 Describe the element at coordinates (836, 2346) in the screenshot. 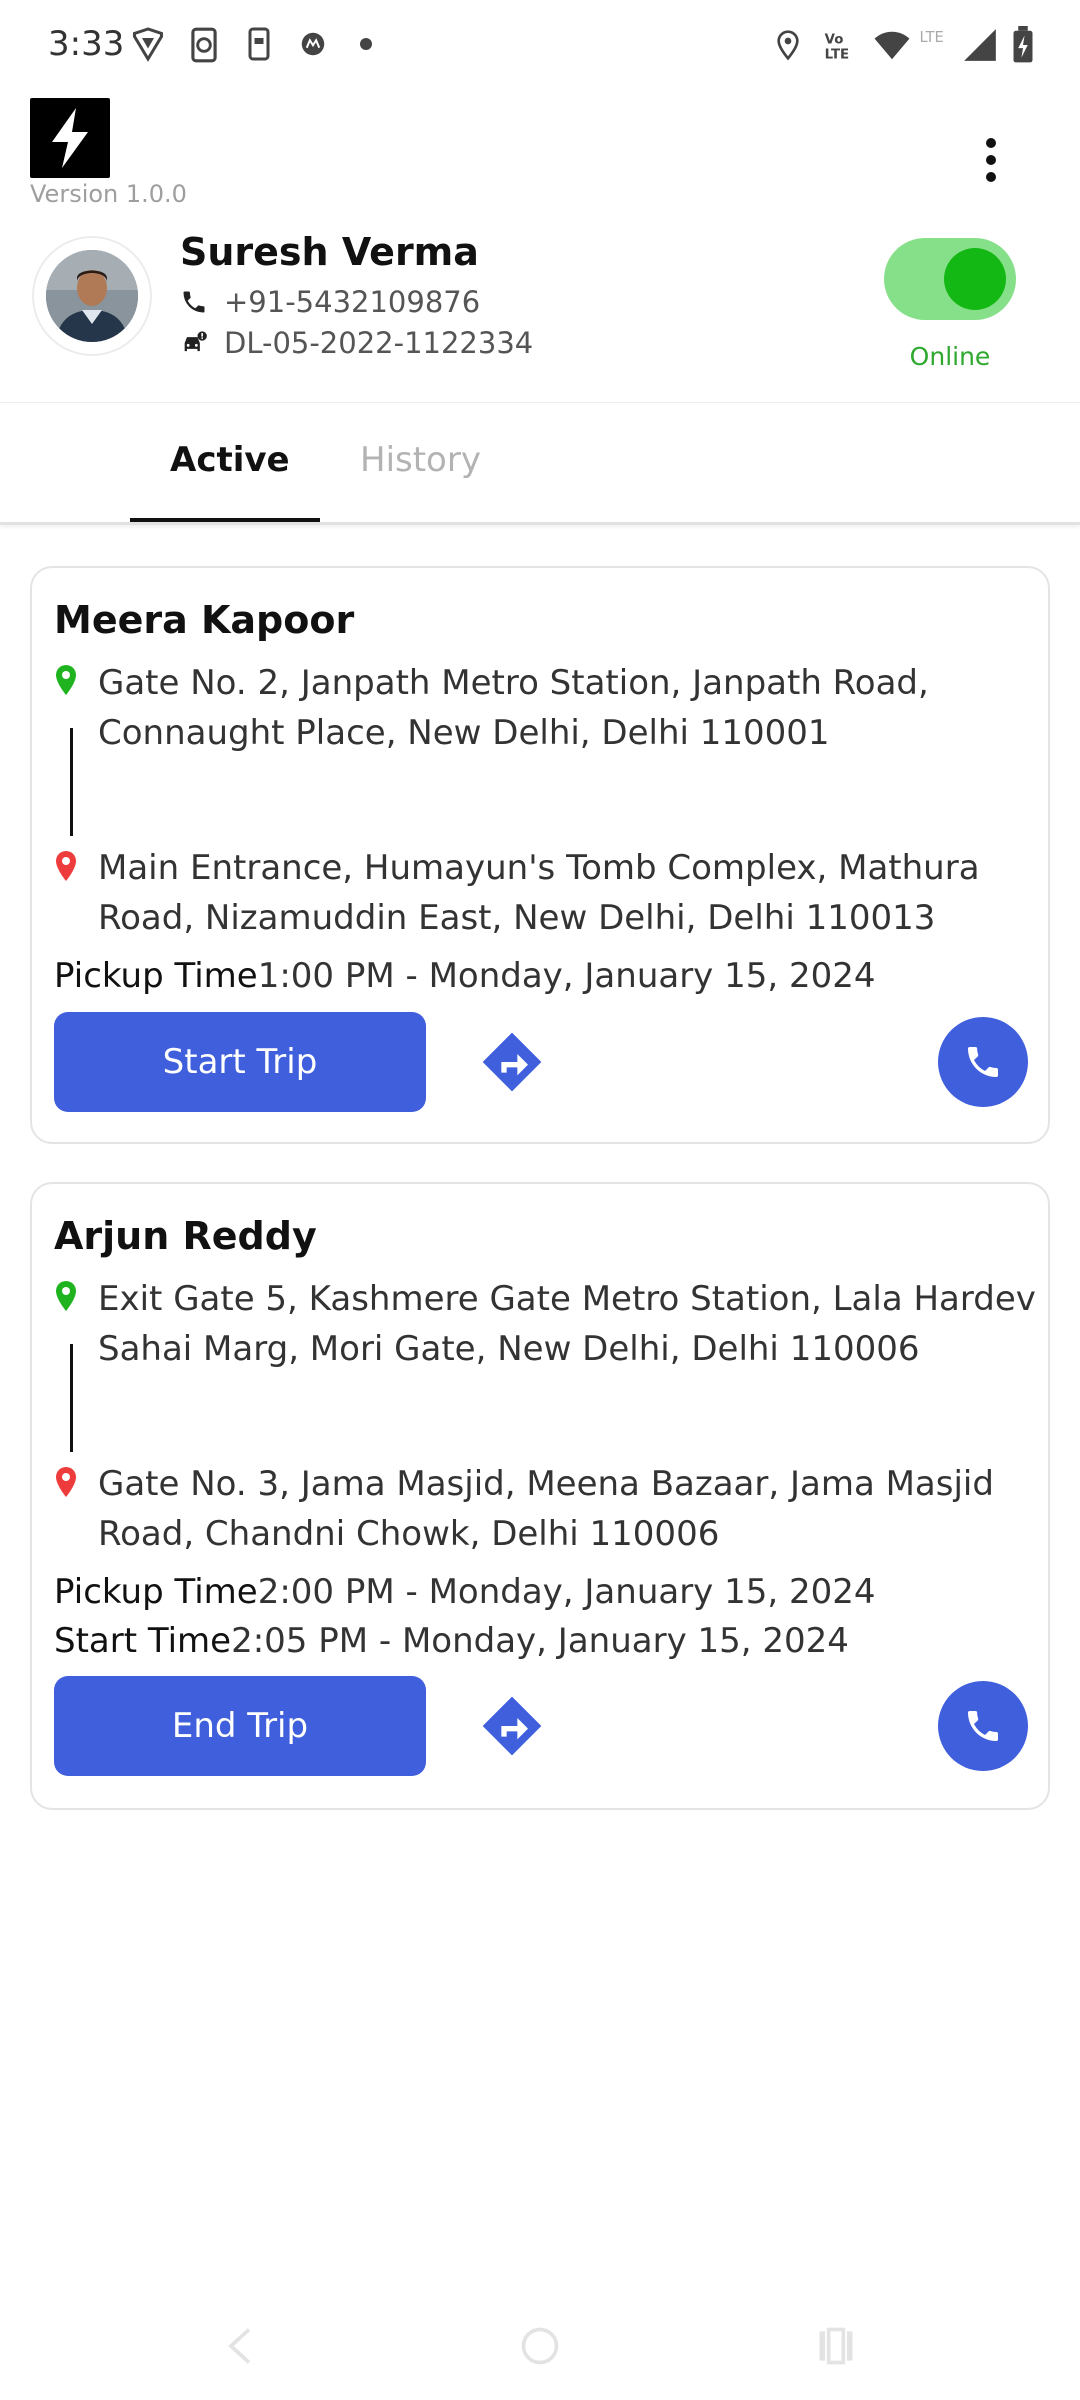

I see `recent-apps-icon` at that location.